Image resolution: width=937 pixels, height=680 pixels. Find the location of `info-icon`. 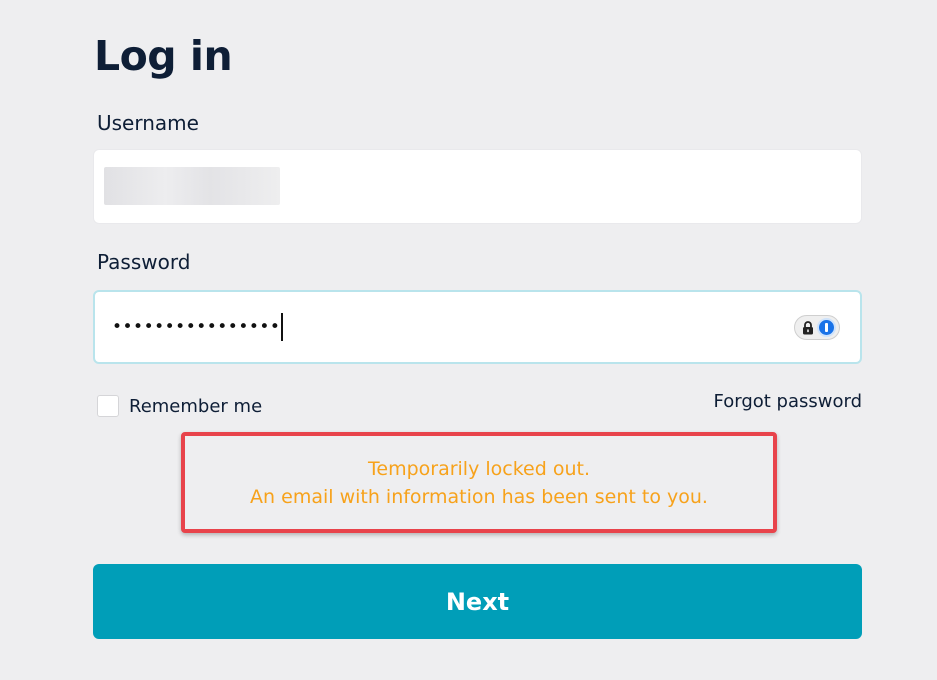

info-icon is located at coordinates (826, 327).